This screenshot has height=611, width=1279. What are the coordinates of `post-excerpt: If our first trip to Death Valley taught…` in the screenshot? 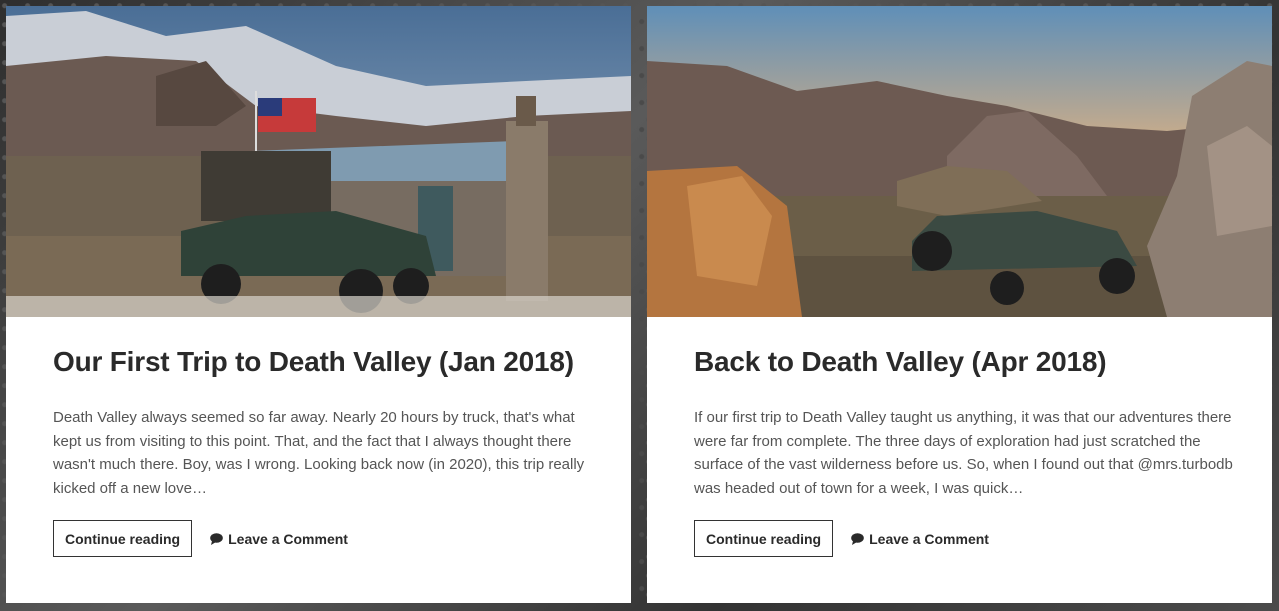 It's located at (963, 453).